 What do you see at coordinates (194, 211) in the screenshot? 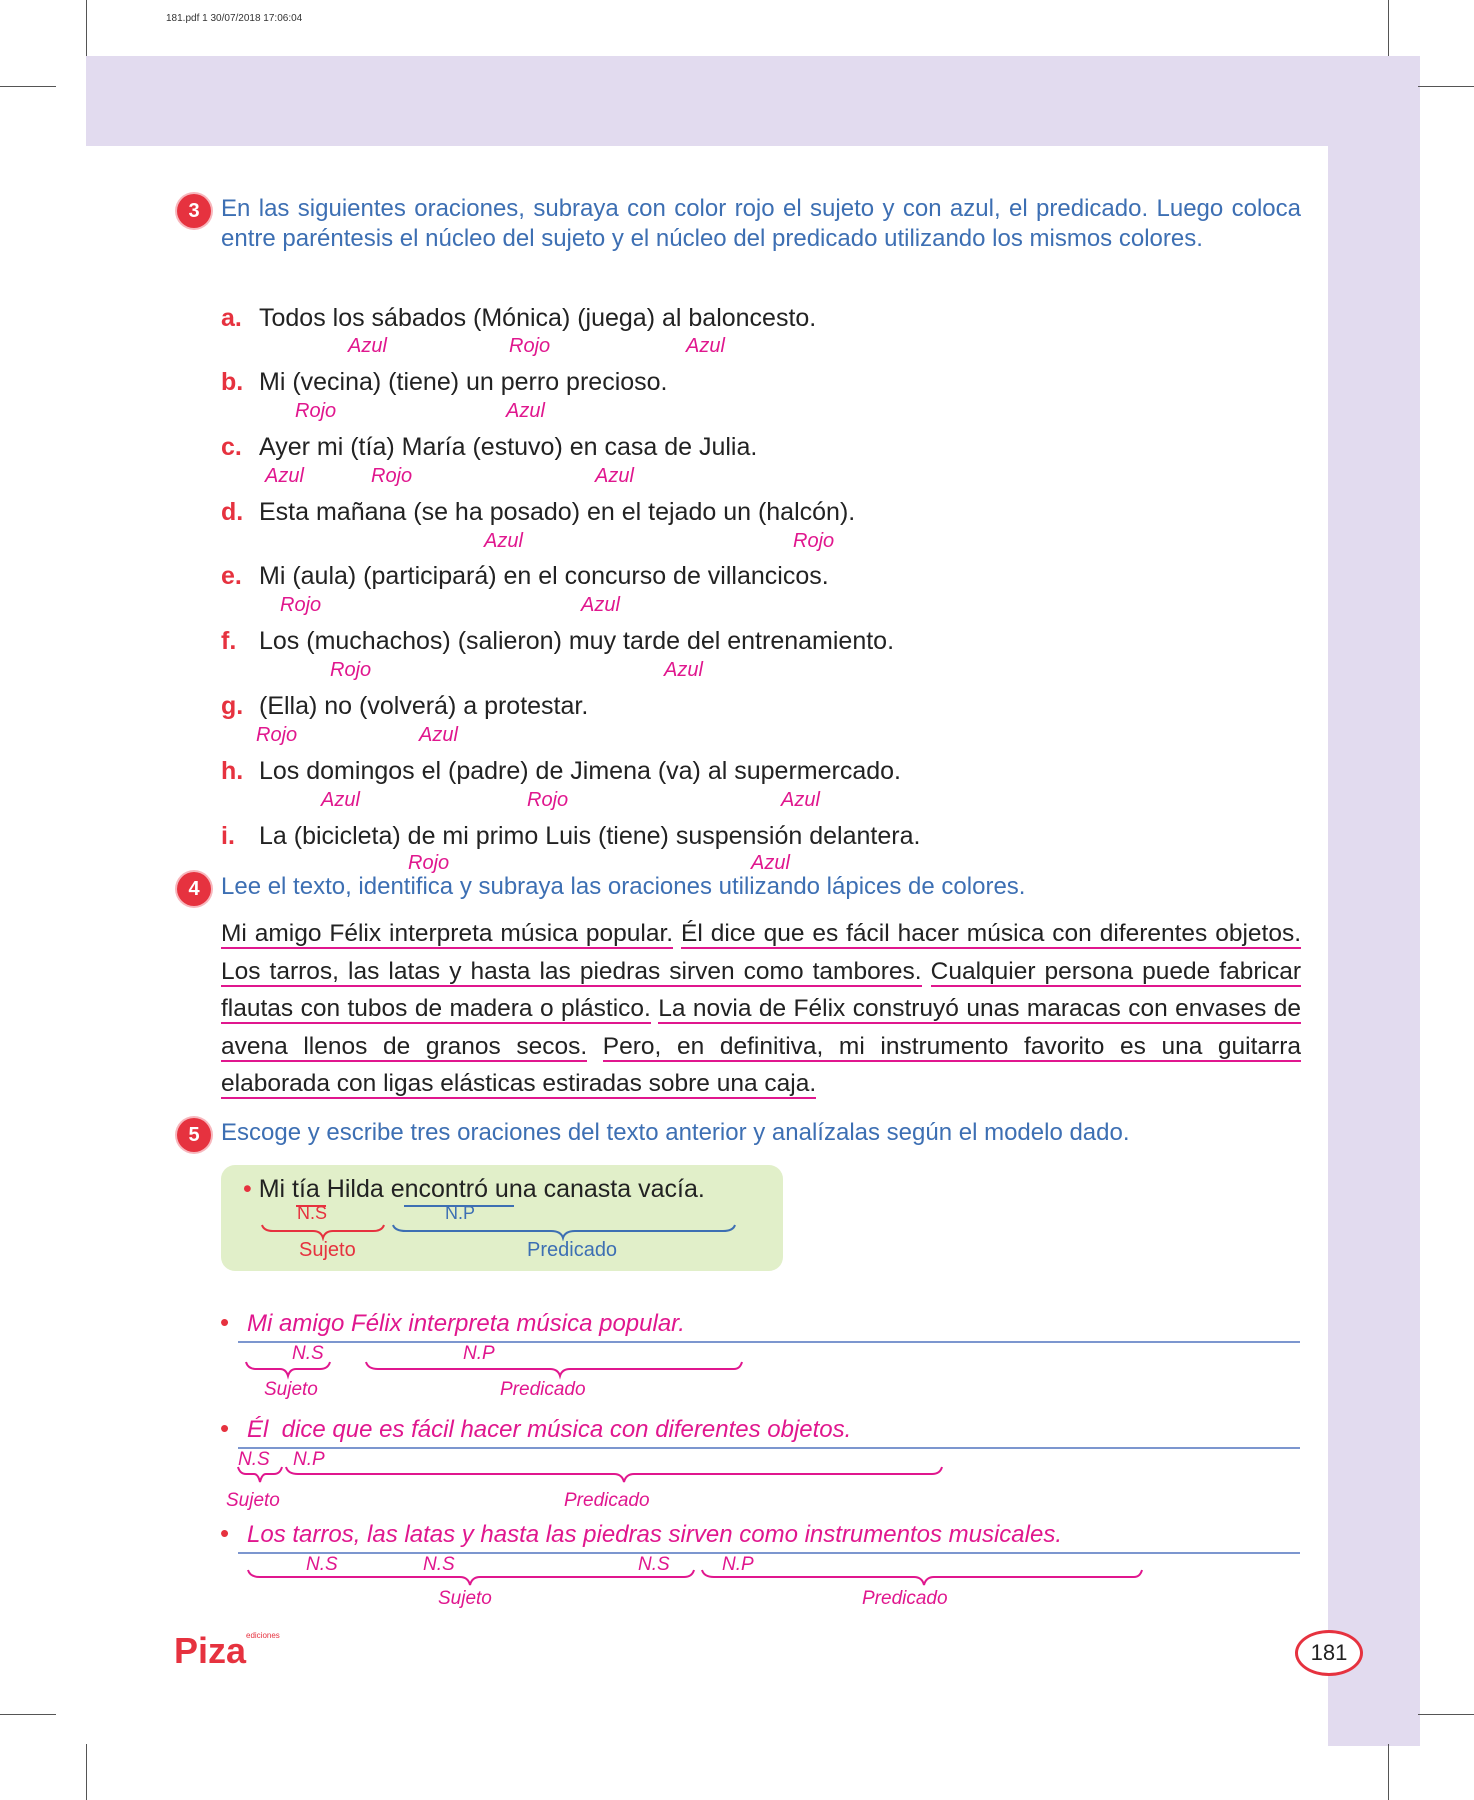
I see `exercise-3-number: 3` at bounding box center [194, 211].